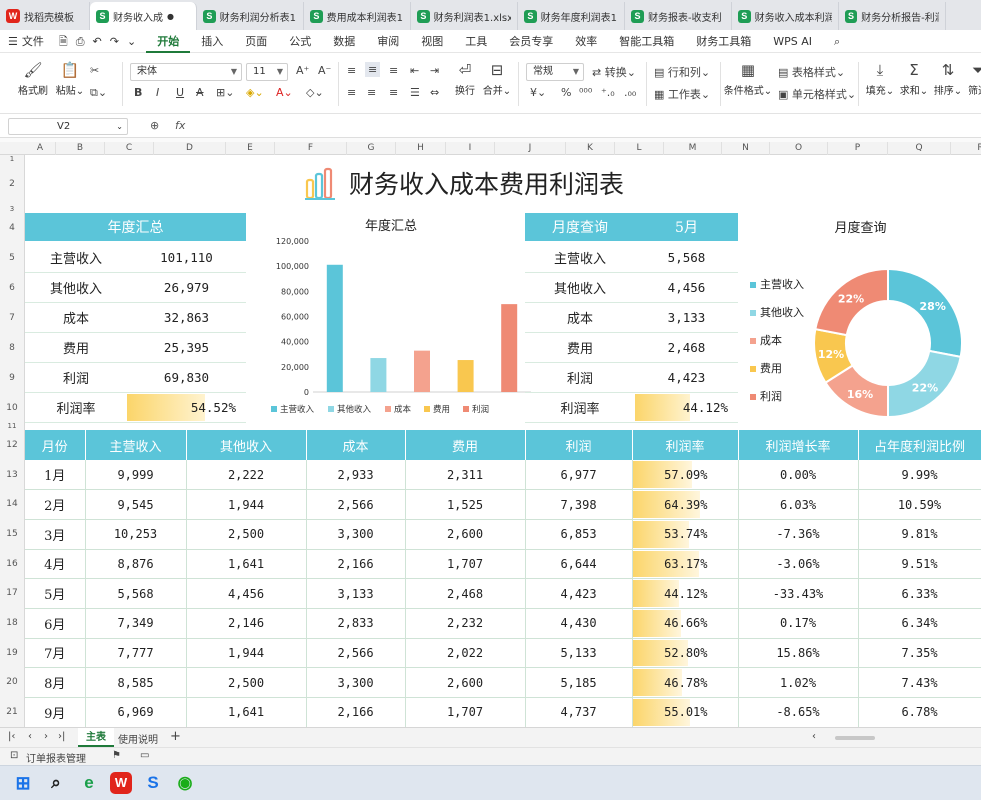  What do you see at coordinates (682, 94) in the screenshot?
I see `worksheet-button: ▦ 工作表⌄` at bounding box center [682, 94].